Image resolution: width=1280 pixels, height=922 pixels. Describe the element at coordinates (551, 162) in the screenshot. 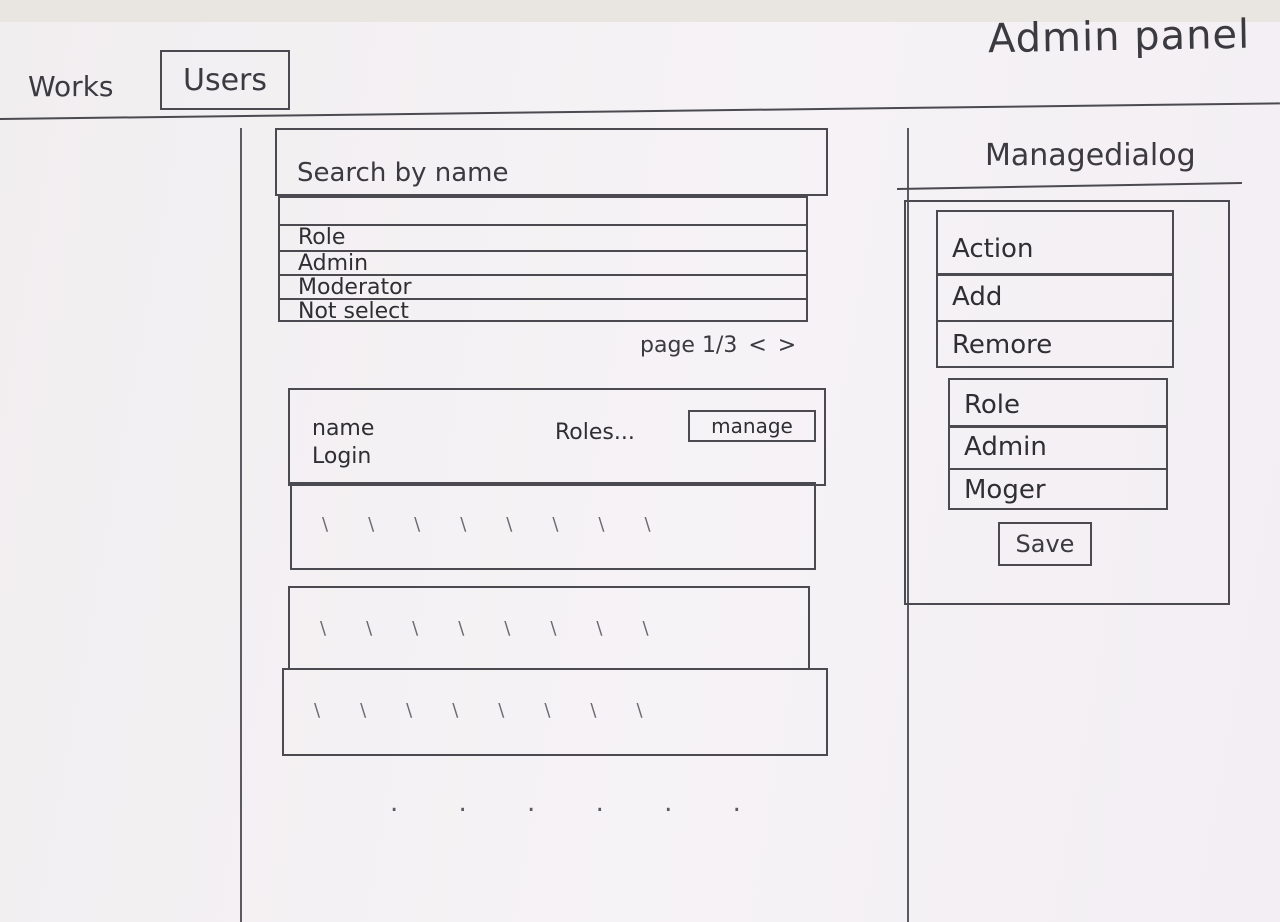

I see `search-input: Search by name` at that location.